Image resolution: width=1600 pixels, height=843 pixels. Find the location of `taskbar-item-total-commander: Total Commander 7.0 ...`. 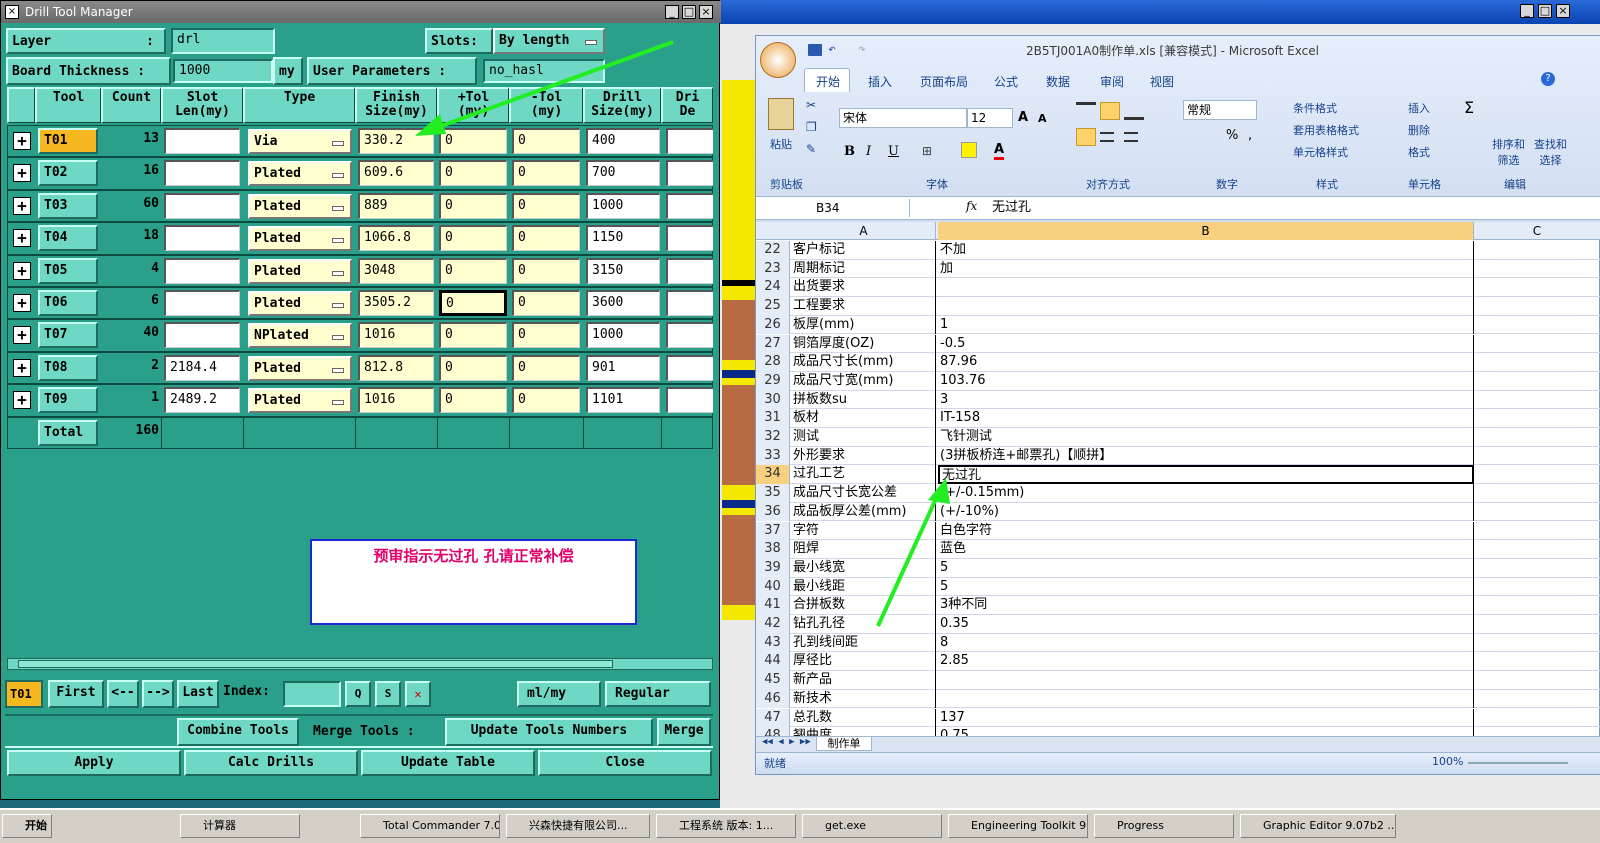

taskbar-item-total-commander: Total Commander 7.0 ... is located at coordinates (430, 826).